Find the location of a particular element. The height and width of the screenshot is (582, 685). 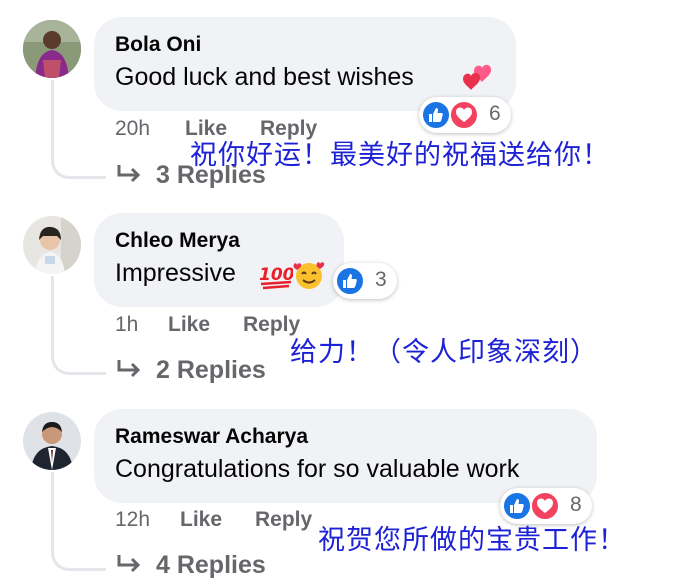

reply-button: Reply is located at coordinates (283, 520).